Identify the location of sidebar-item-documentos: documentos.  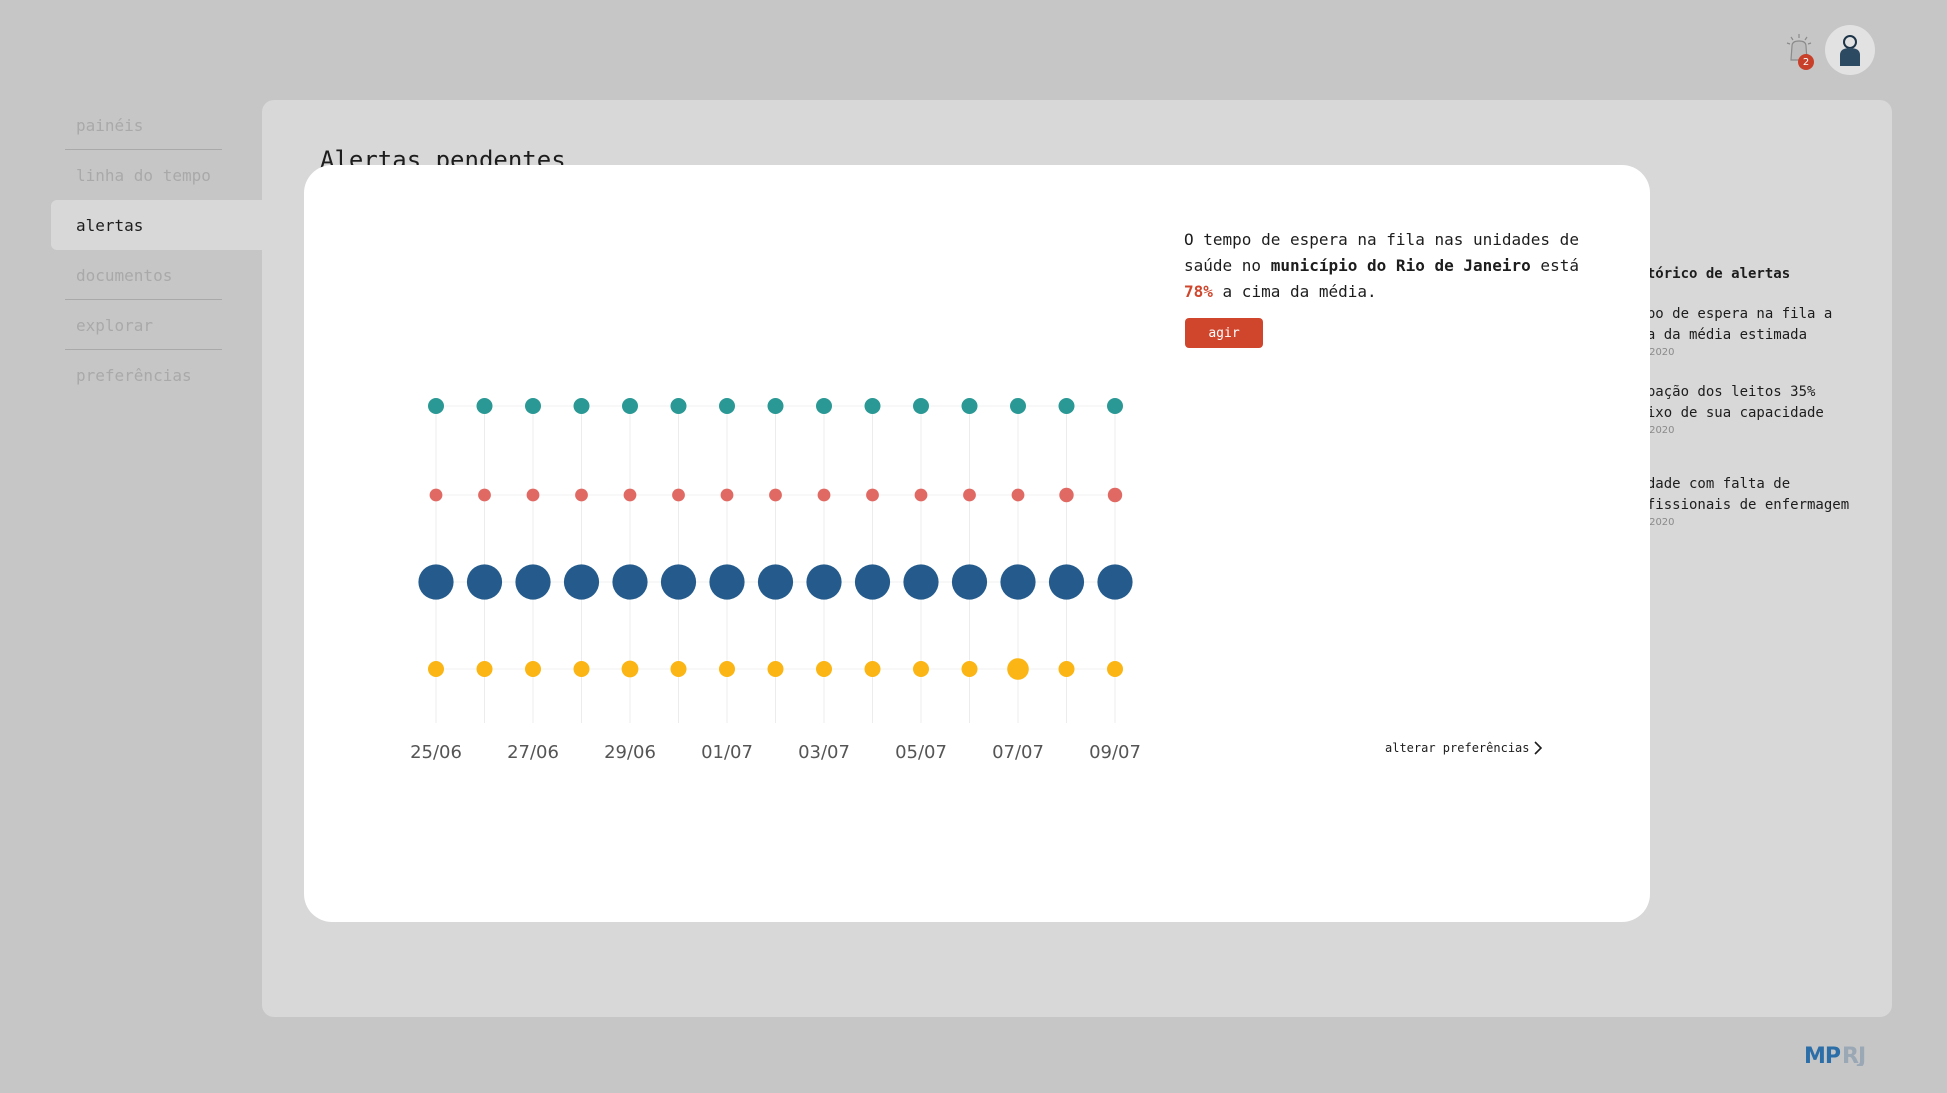
(157, 275).